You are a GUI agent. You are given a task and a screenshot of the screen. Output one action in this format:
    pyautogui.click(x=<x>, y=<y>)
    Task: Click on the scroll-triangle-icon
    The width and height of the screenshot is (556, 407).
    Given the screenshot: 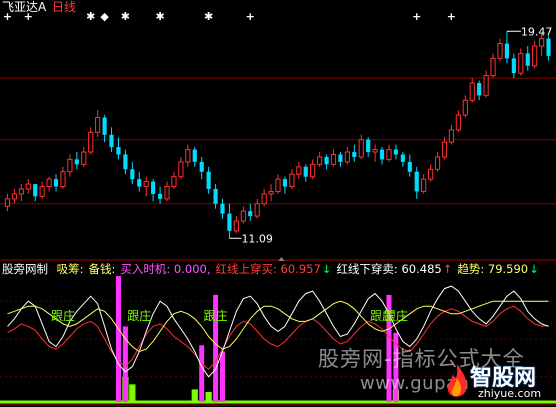 What is the action you would take?
    pyautogui.click(x=281, y=259)
    